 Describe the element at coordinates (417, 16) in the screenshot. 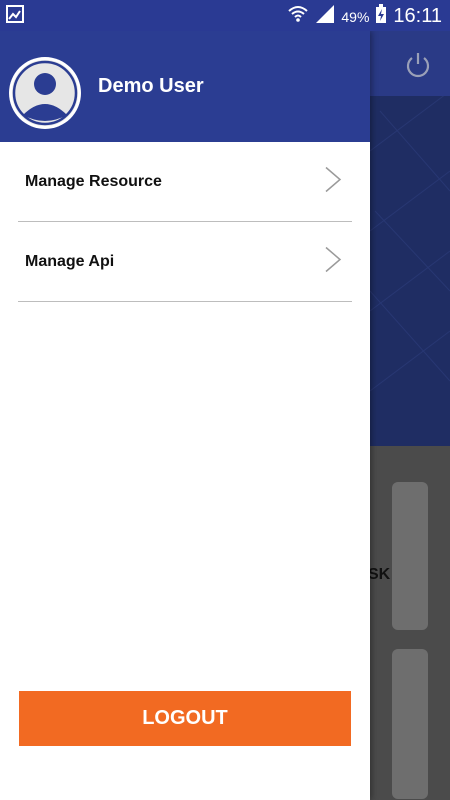

I see `status-time: 16:11` at that location.